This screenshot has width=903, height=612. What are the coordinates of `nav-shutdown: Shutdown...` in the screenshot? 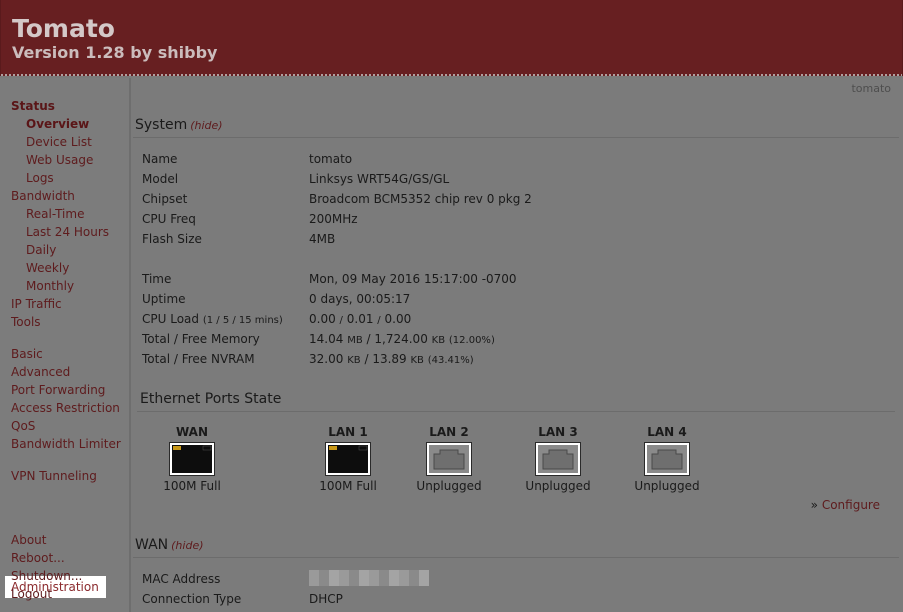 It's located at (46, 576).